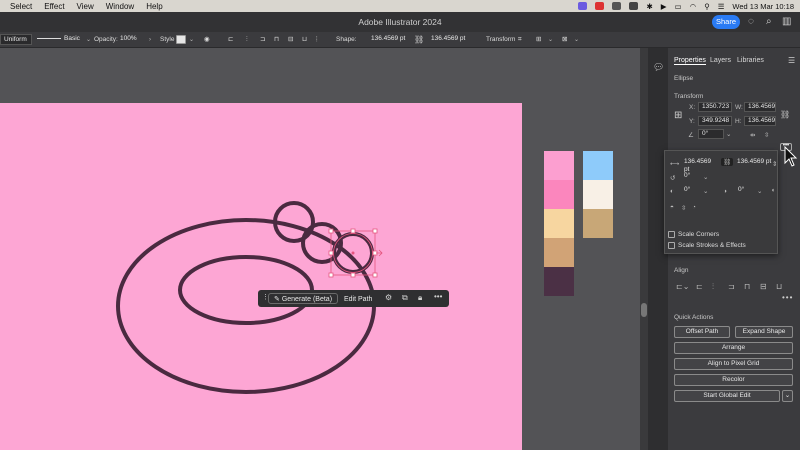  Describe the element at coordinates (751, 21) in the screenshot. I see `help-icon: ◌` at that location.